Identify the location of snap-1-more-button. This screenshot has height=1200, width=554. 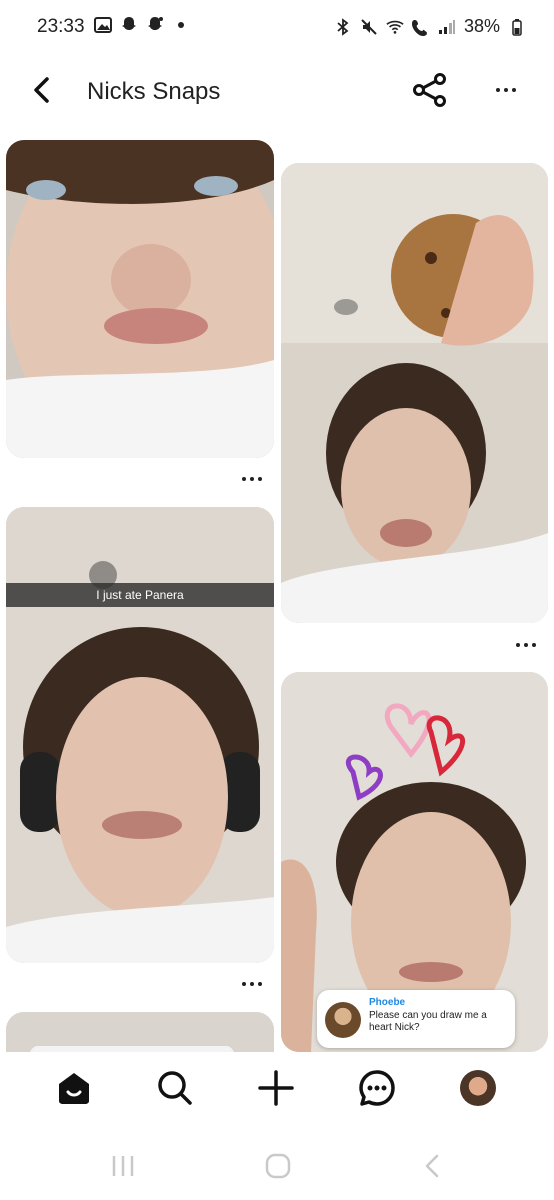
(252, 479).